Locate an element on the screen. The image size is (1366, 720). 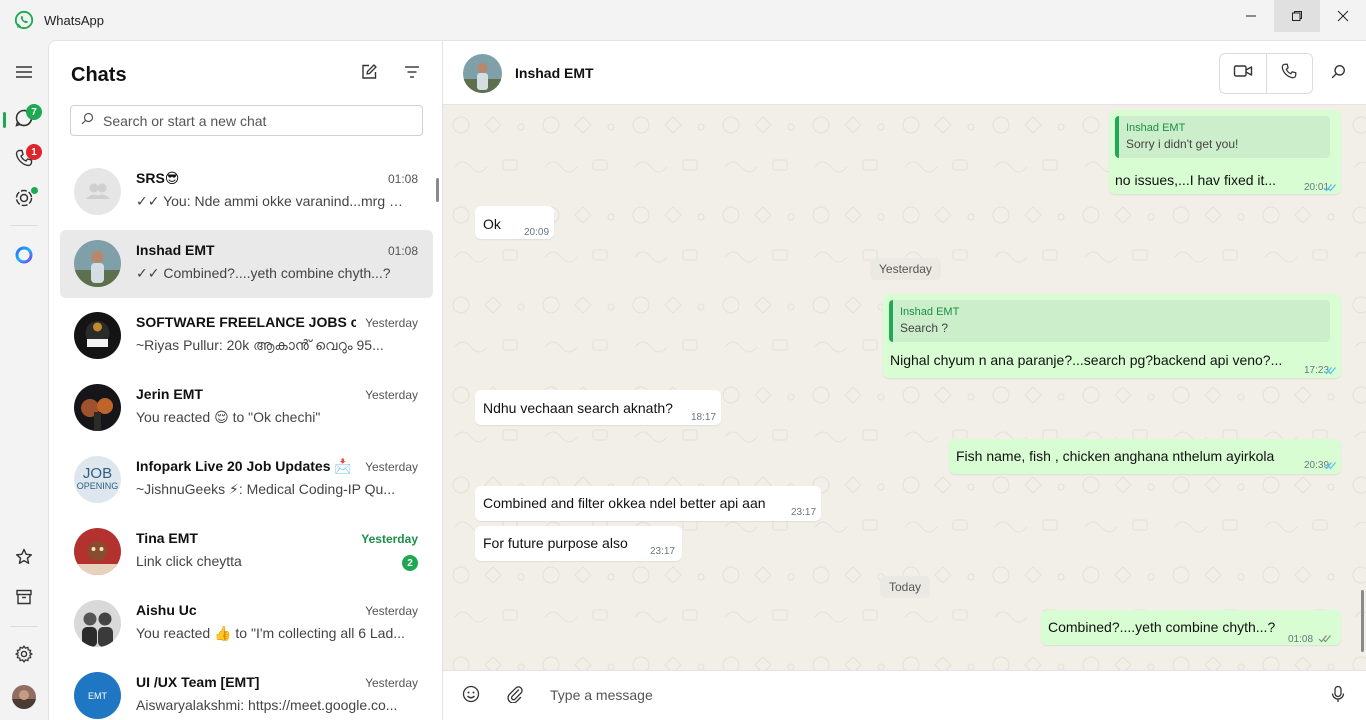
chats-unread-badge: 7 is located at coordinates (34, 112).